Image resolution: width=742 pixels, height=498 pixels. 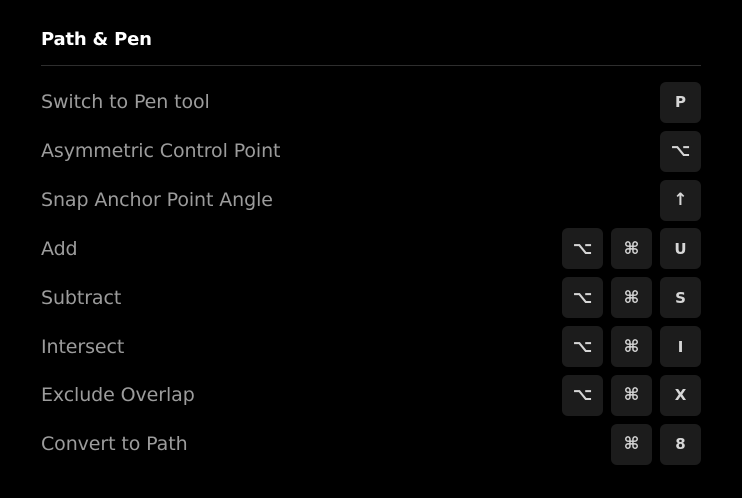 What do you see at coordinates (680, 444) in the screenshot?
I see `key-8: 8` at bounding box center [680, 444].